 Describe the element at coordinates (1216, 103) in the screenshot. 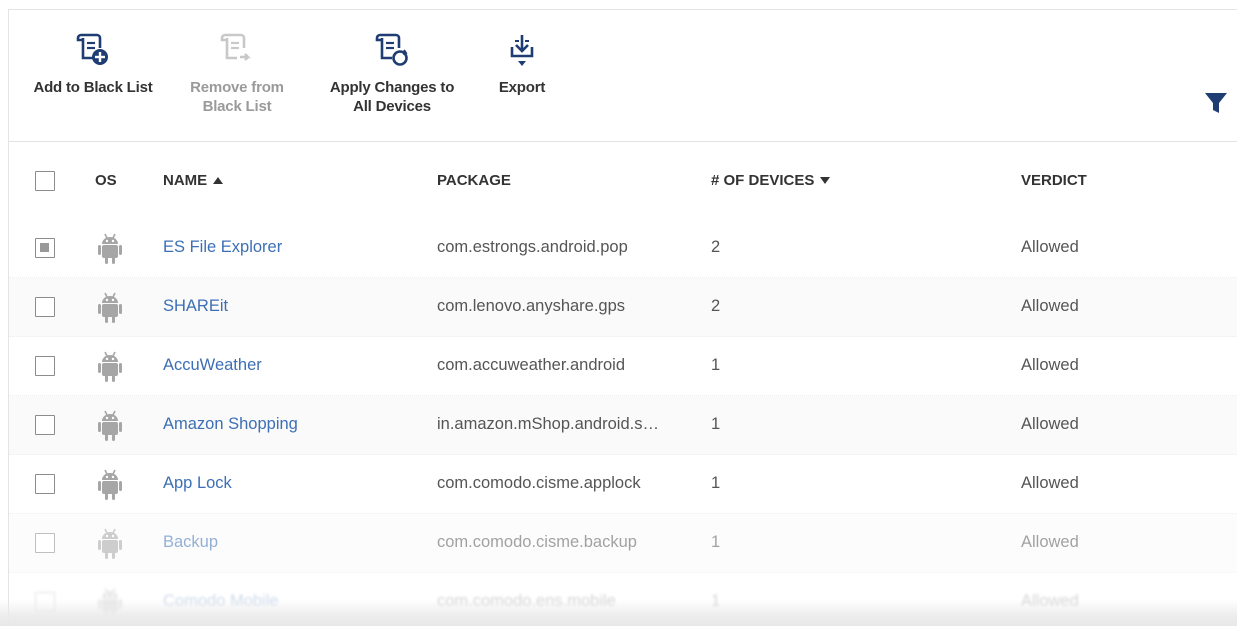

I see `filter-icon` at that location.